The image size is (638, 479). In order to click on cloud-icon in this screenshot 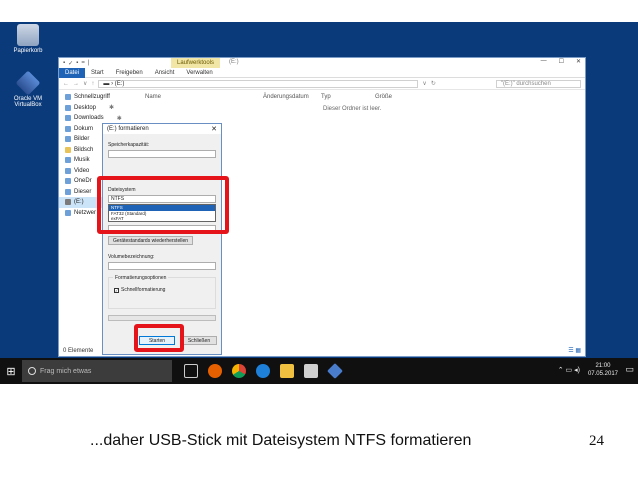, I will do `click(68, 181)`.